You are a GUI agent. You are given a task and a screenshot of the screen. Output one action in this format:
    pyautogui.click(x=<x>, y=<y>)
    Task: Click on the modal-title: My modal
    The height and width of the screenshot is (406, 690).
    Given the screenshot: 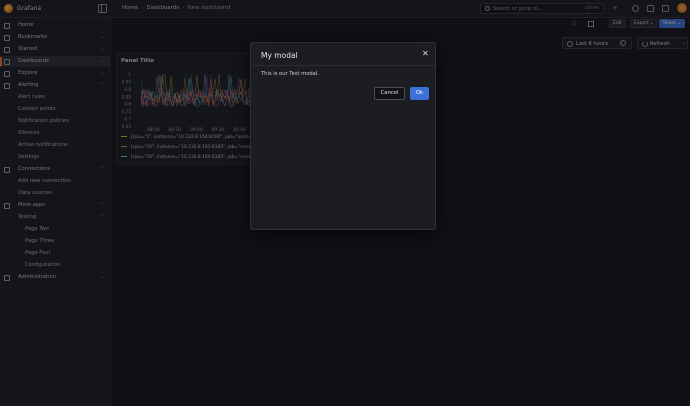 What is the action you would take?
    pyautogui.click(x=279, y=55)
    